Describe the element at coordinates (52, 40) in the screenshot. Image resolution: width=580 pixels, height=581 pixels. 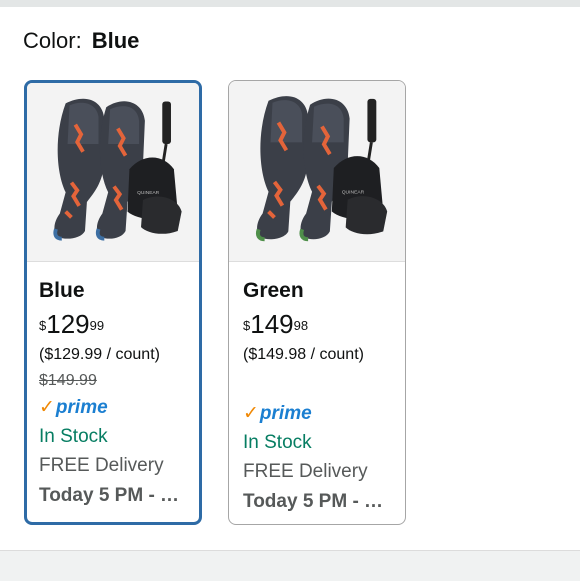
I see `color-label: Color:` at that location.